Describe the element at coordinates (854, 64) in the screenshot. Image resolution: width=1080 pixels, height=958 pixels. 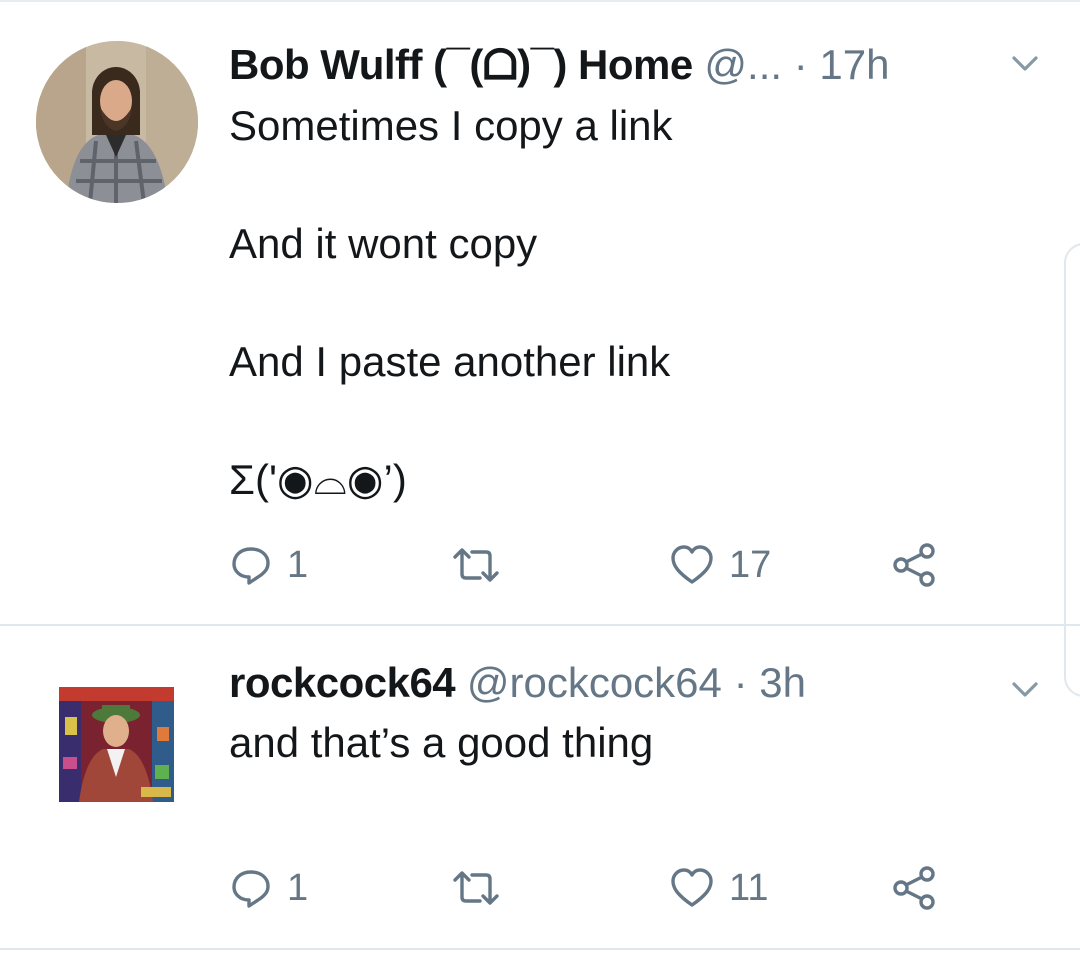
I see `tweet-time: 17h` at that location.